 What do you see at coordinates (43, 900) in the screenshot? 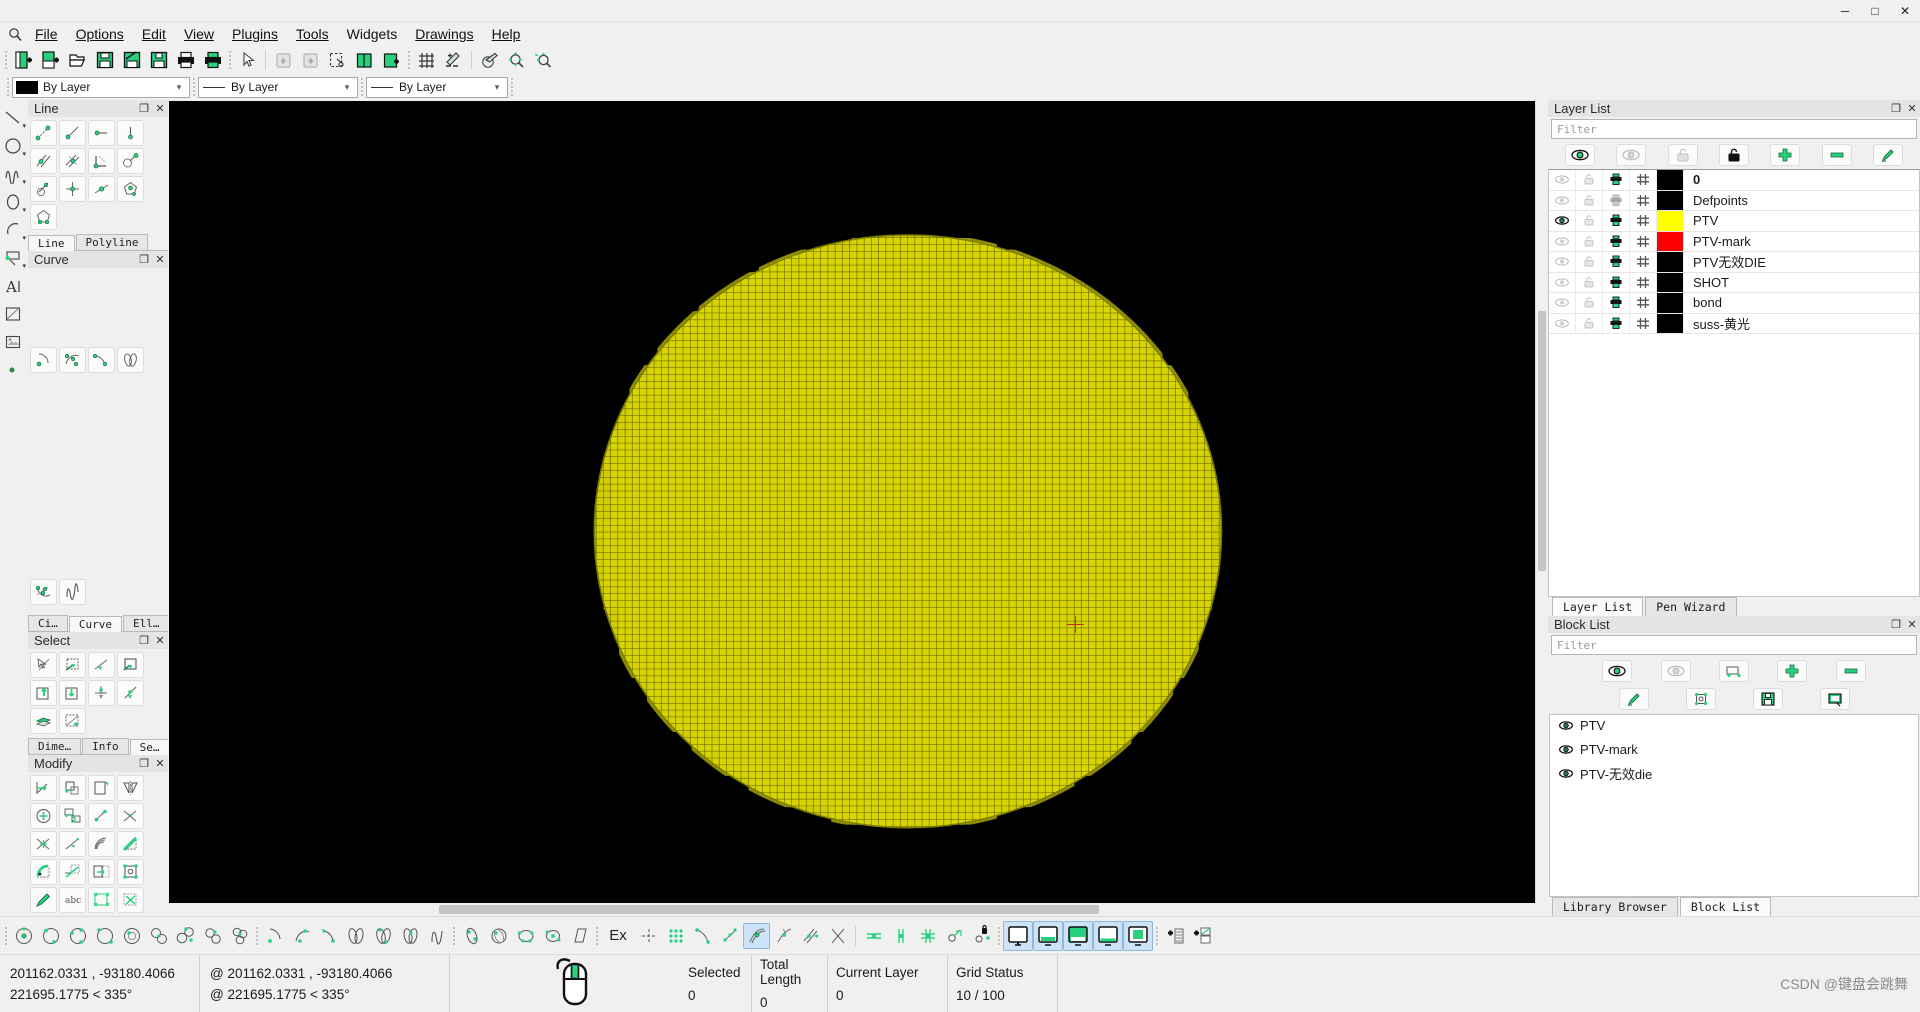
I see `modify-attributes-icon` at bounding box center [43, 900].